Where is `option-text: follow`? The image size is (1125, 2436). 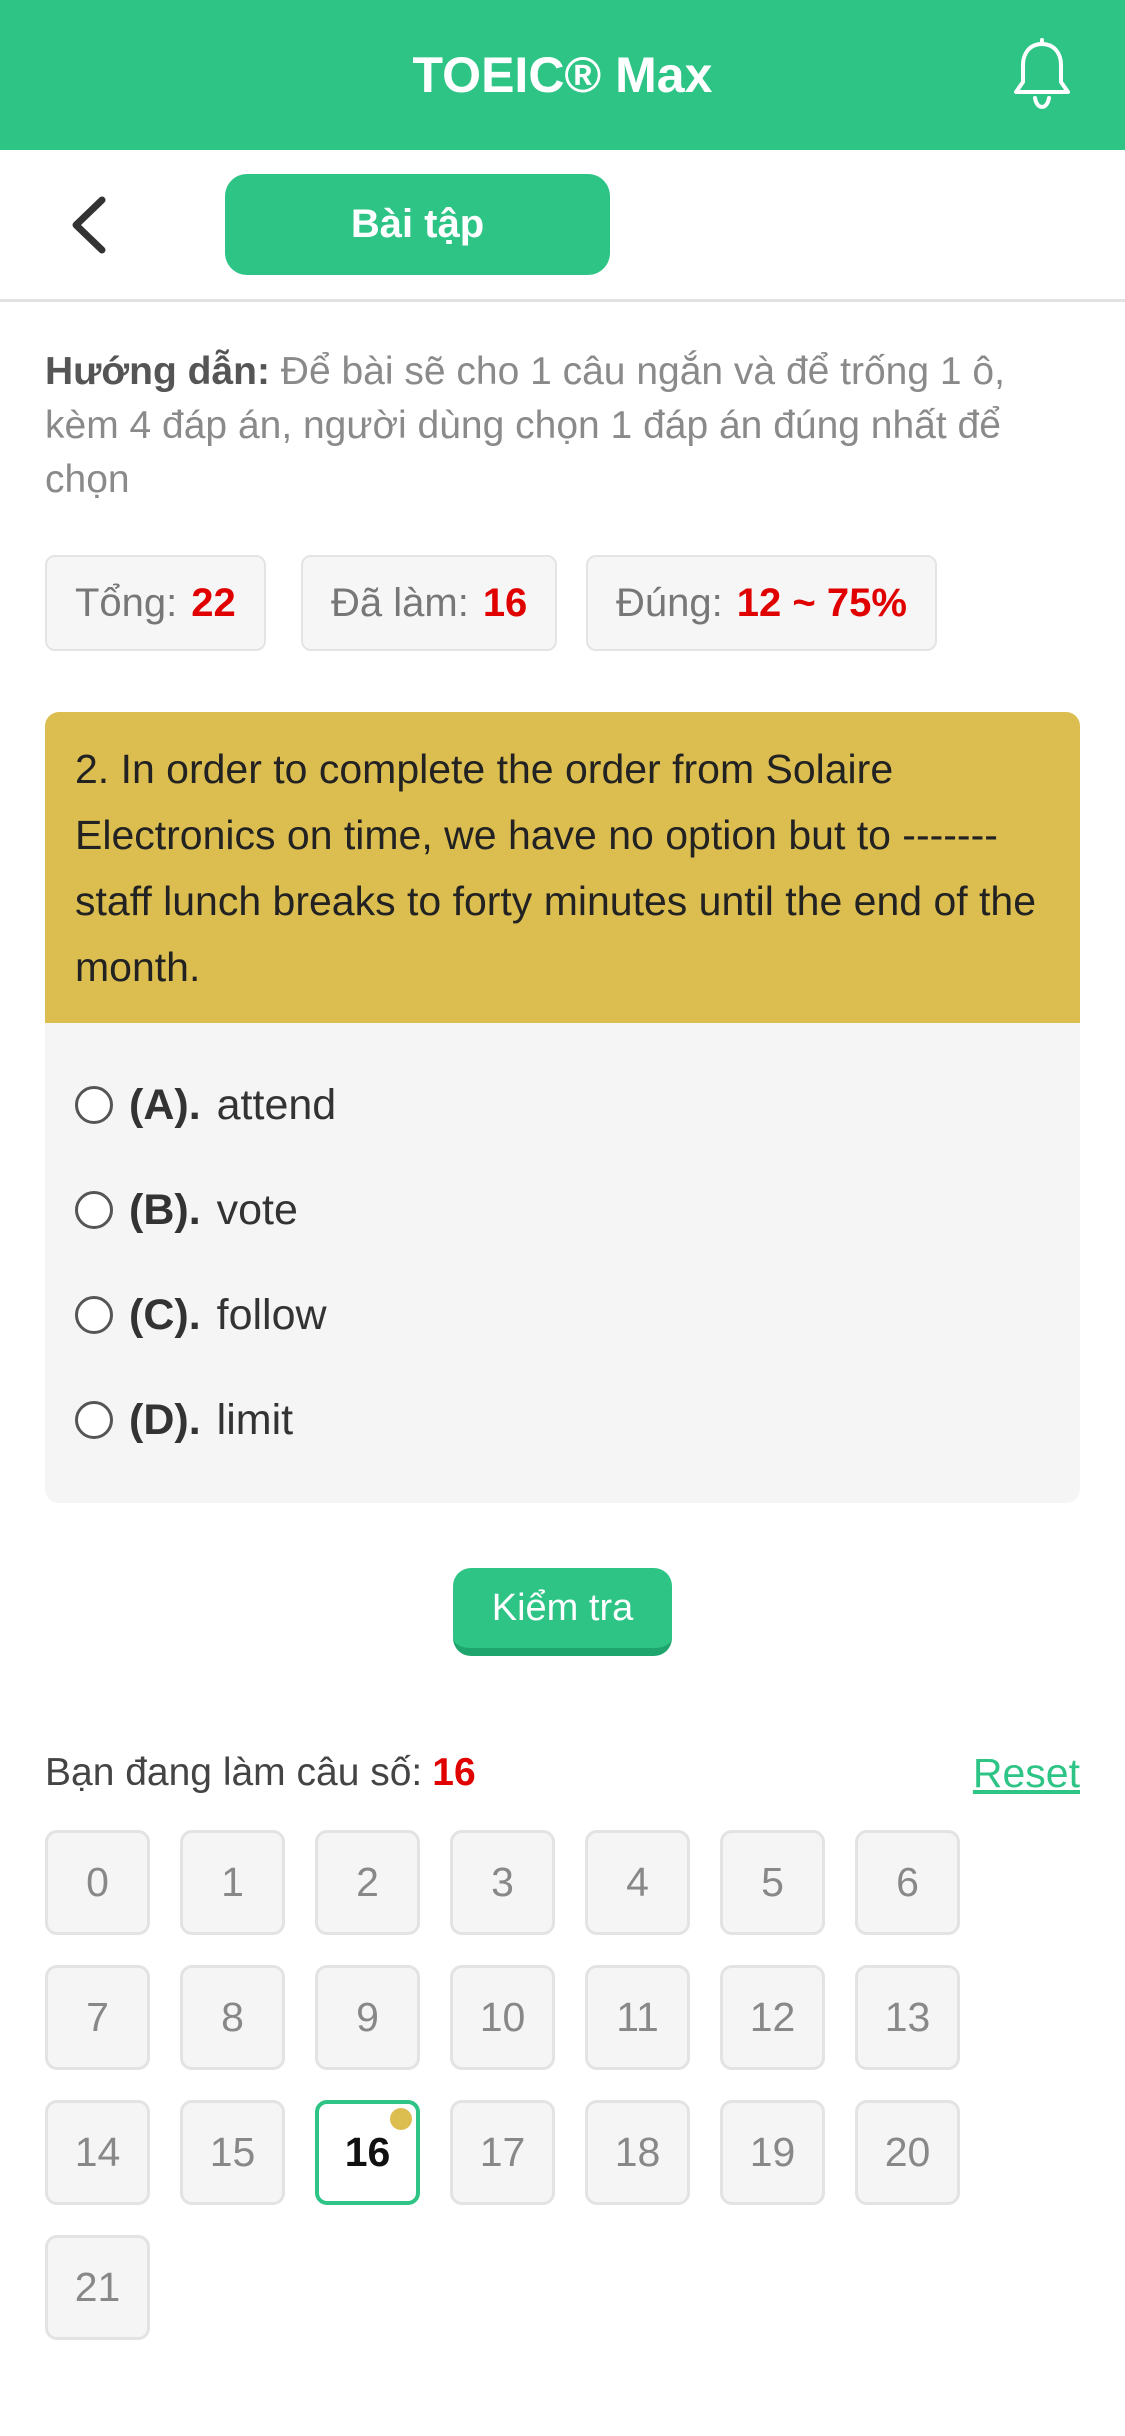 option-text: follow is located at coordinates (271, 1315).